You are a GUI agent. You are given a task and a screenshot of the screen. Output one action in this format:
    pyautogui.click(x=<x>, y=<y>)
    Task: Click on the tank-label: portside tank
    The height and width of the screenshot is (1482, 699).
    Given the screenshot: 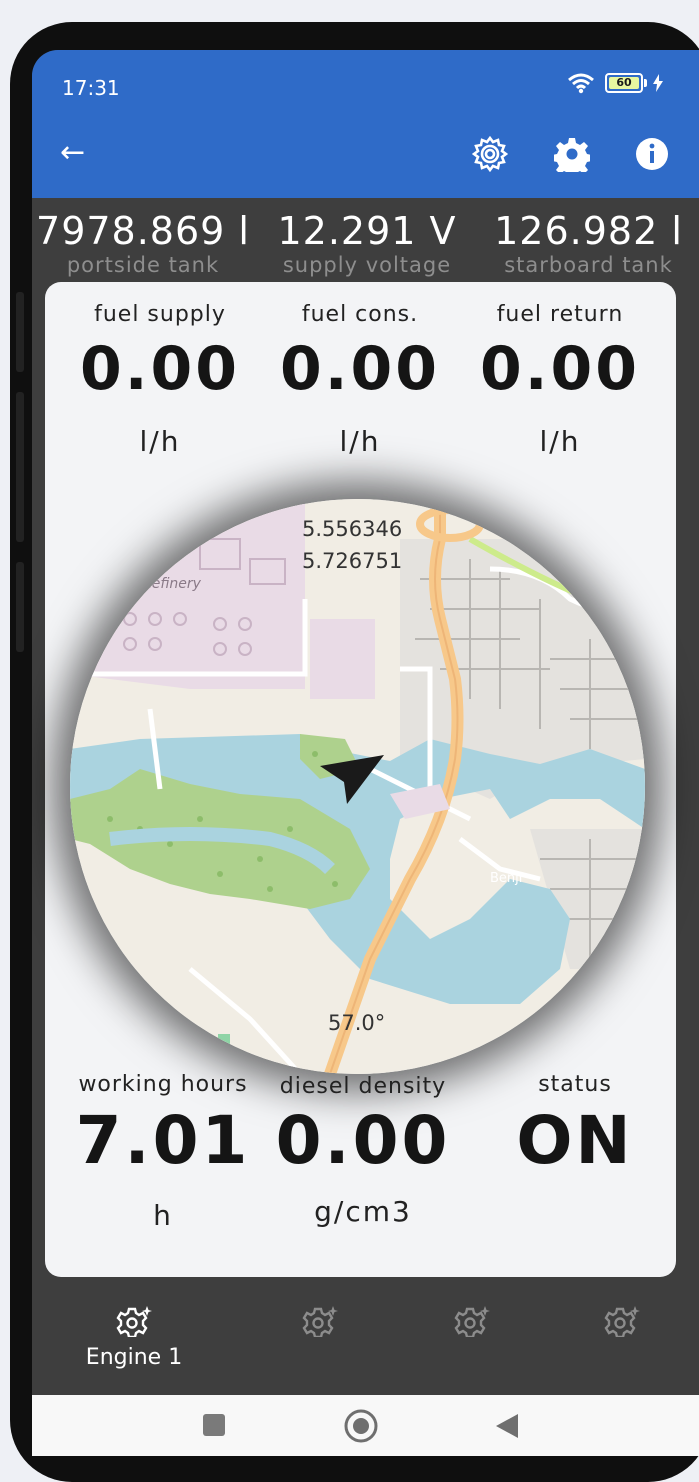 What is the action you would take?
    pyautogui.click(x=143, y=265)
    